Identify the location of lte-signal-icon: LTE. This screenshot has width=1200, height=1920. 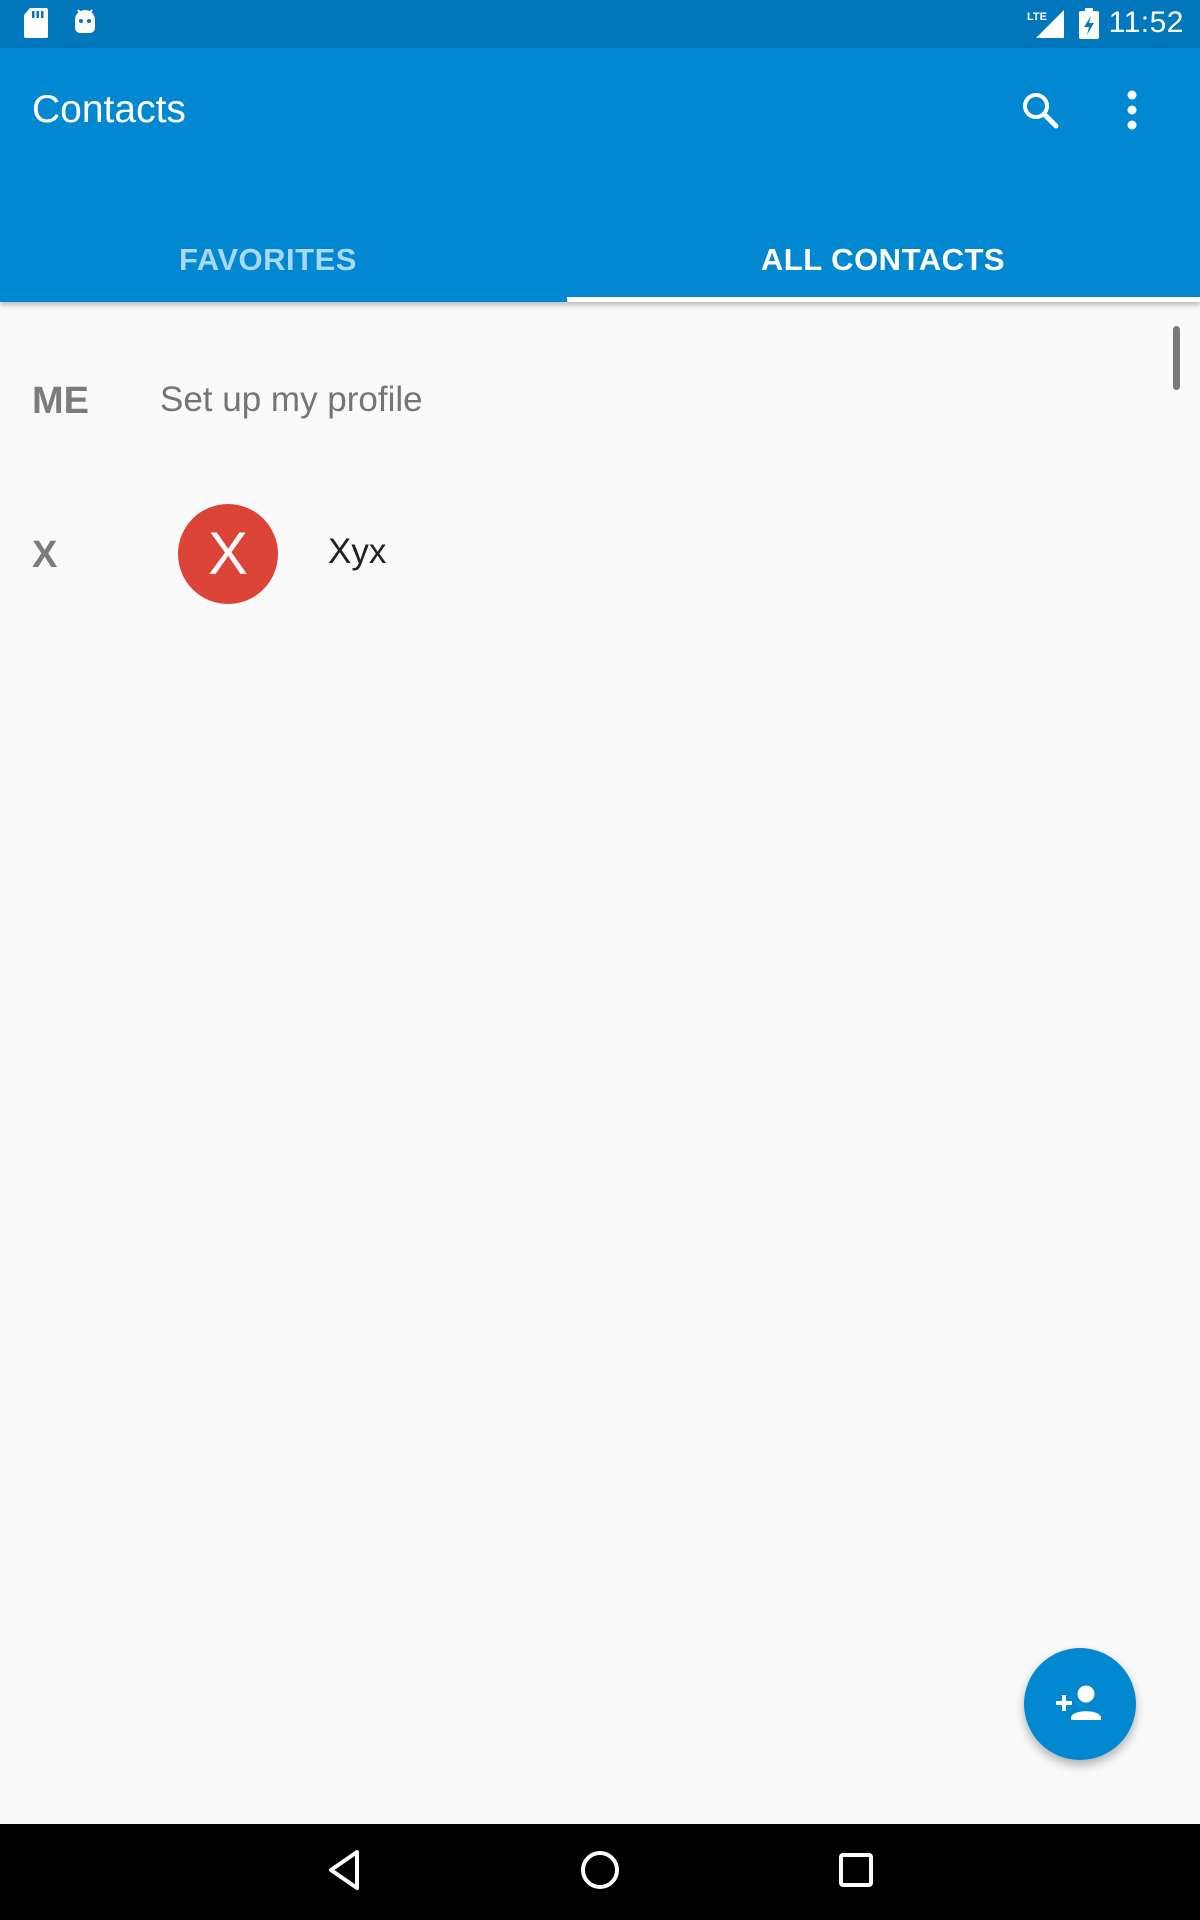
(1046, 26).